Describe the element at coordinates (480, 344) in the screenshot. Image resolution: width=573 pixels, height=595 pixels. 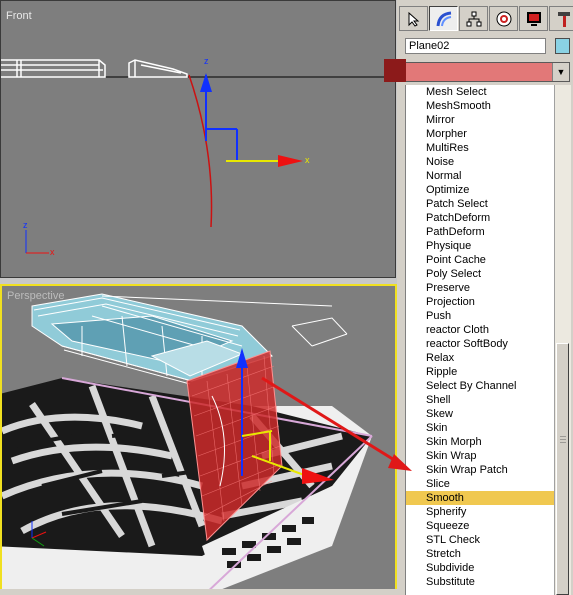
I see `modifier-list-item: reactor SoftBody` at that location.